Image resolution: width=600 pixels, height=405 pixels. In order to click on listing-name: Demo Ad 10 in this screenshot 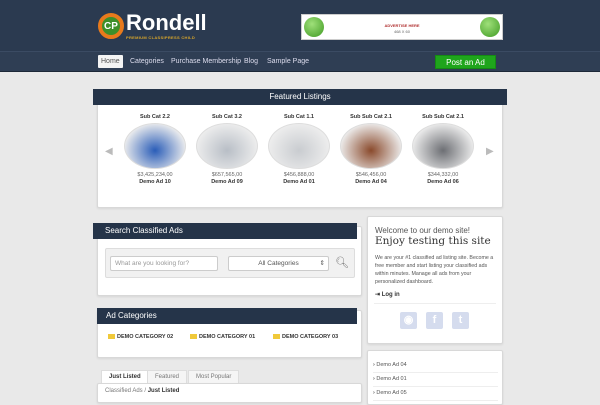, I will do `click(155, 182)`.